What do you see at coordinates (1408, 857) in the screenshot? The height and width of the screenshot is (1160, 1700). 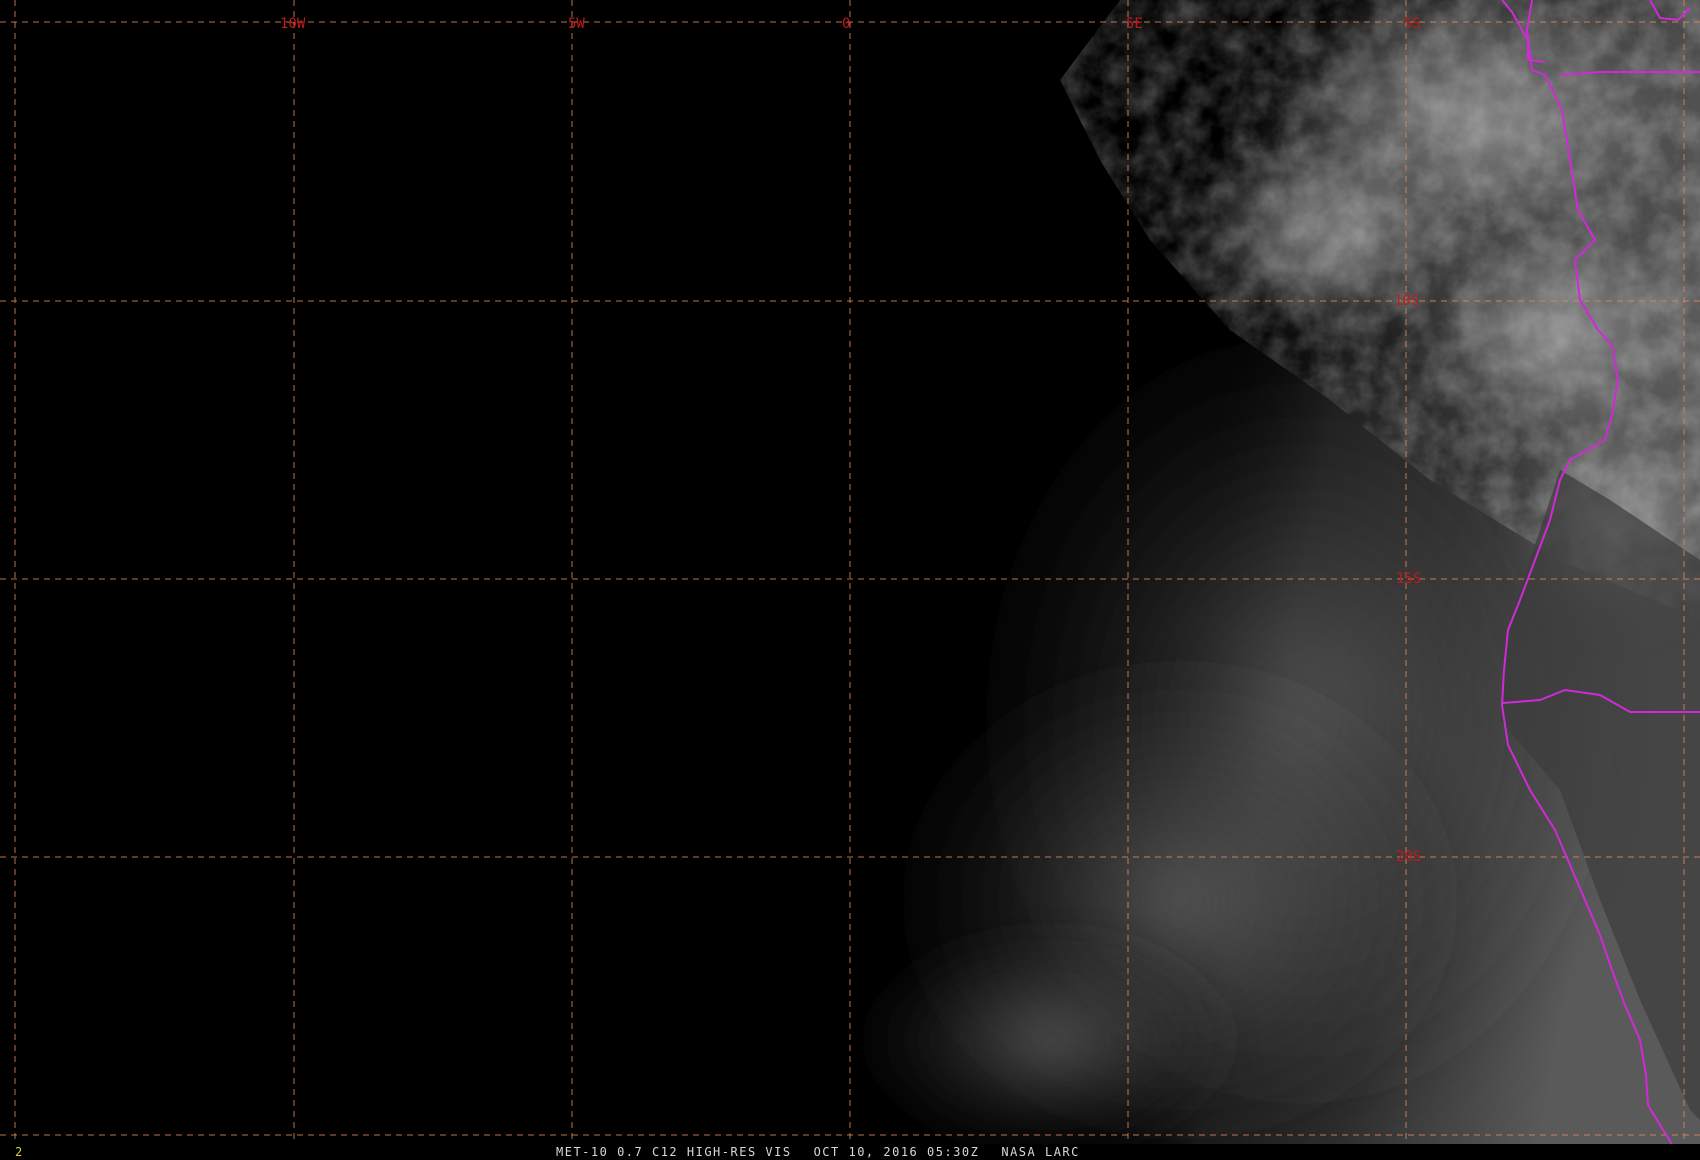 I see `lat-label-20s: 20S` at bounding box center [1408, 857].